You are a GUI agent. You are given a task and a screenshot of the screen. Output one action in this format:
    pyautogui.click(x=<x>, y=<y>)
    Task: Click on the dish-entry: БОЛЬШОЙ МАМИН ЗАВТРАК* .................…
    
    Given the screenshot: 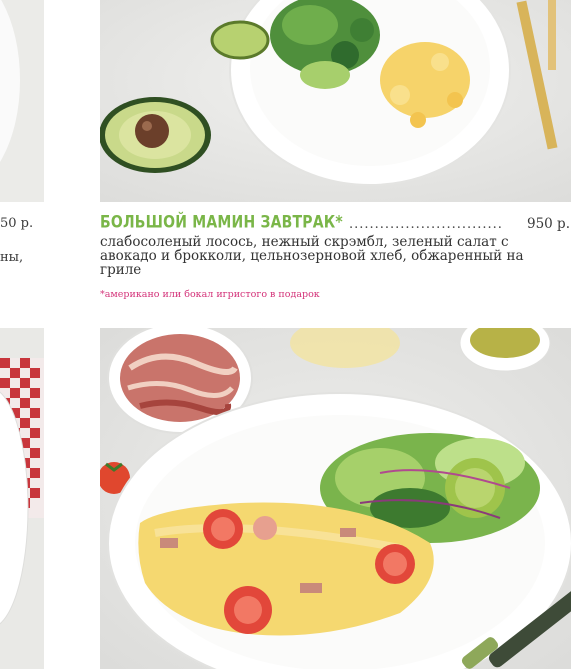 What is the action you would take?
    pyautogui.click(x=335, y=256)
    